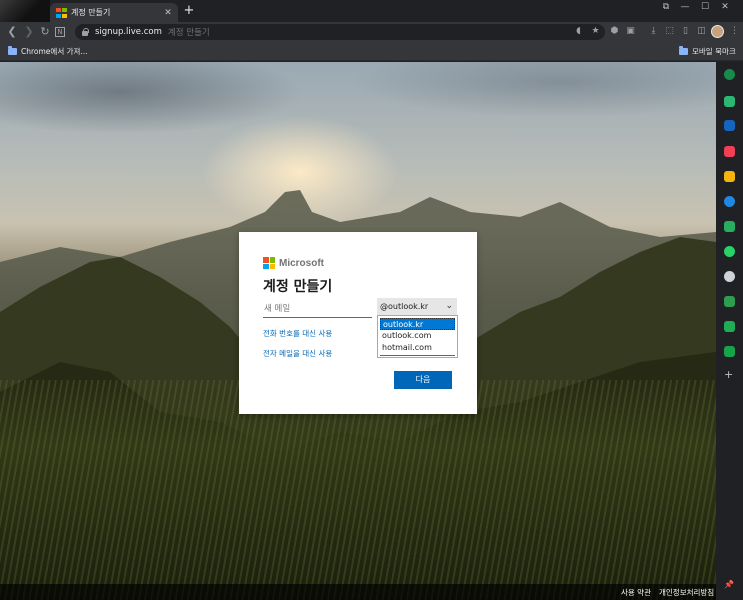 This screenshot has width=743, height=600. Describe the element at coordinates (729, 226) in the screenshot. I see `green-app-icon` at that location.